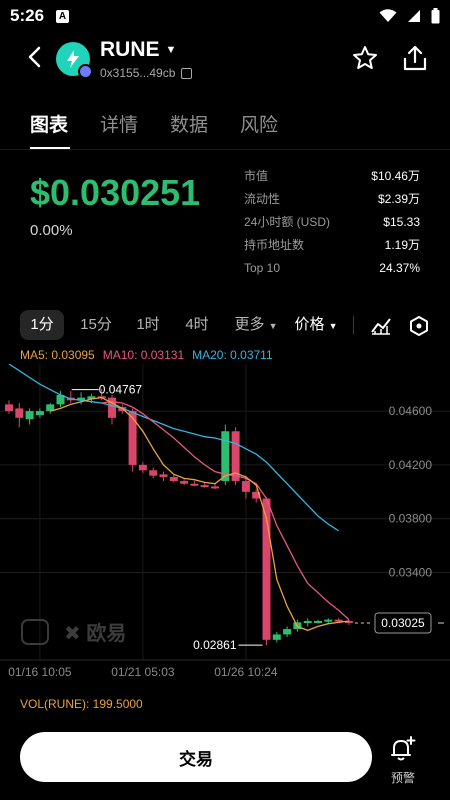 The height and width of the screenshot is (800, 450). Describe the element at coordinates (57, 355) in the screenshot. I see `ma5-label: MA5: 0.03095` at that location.